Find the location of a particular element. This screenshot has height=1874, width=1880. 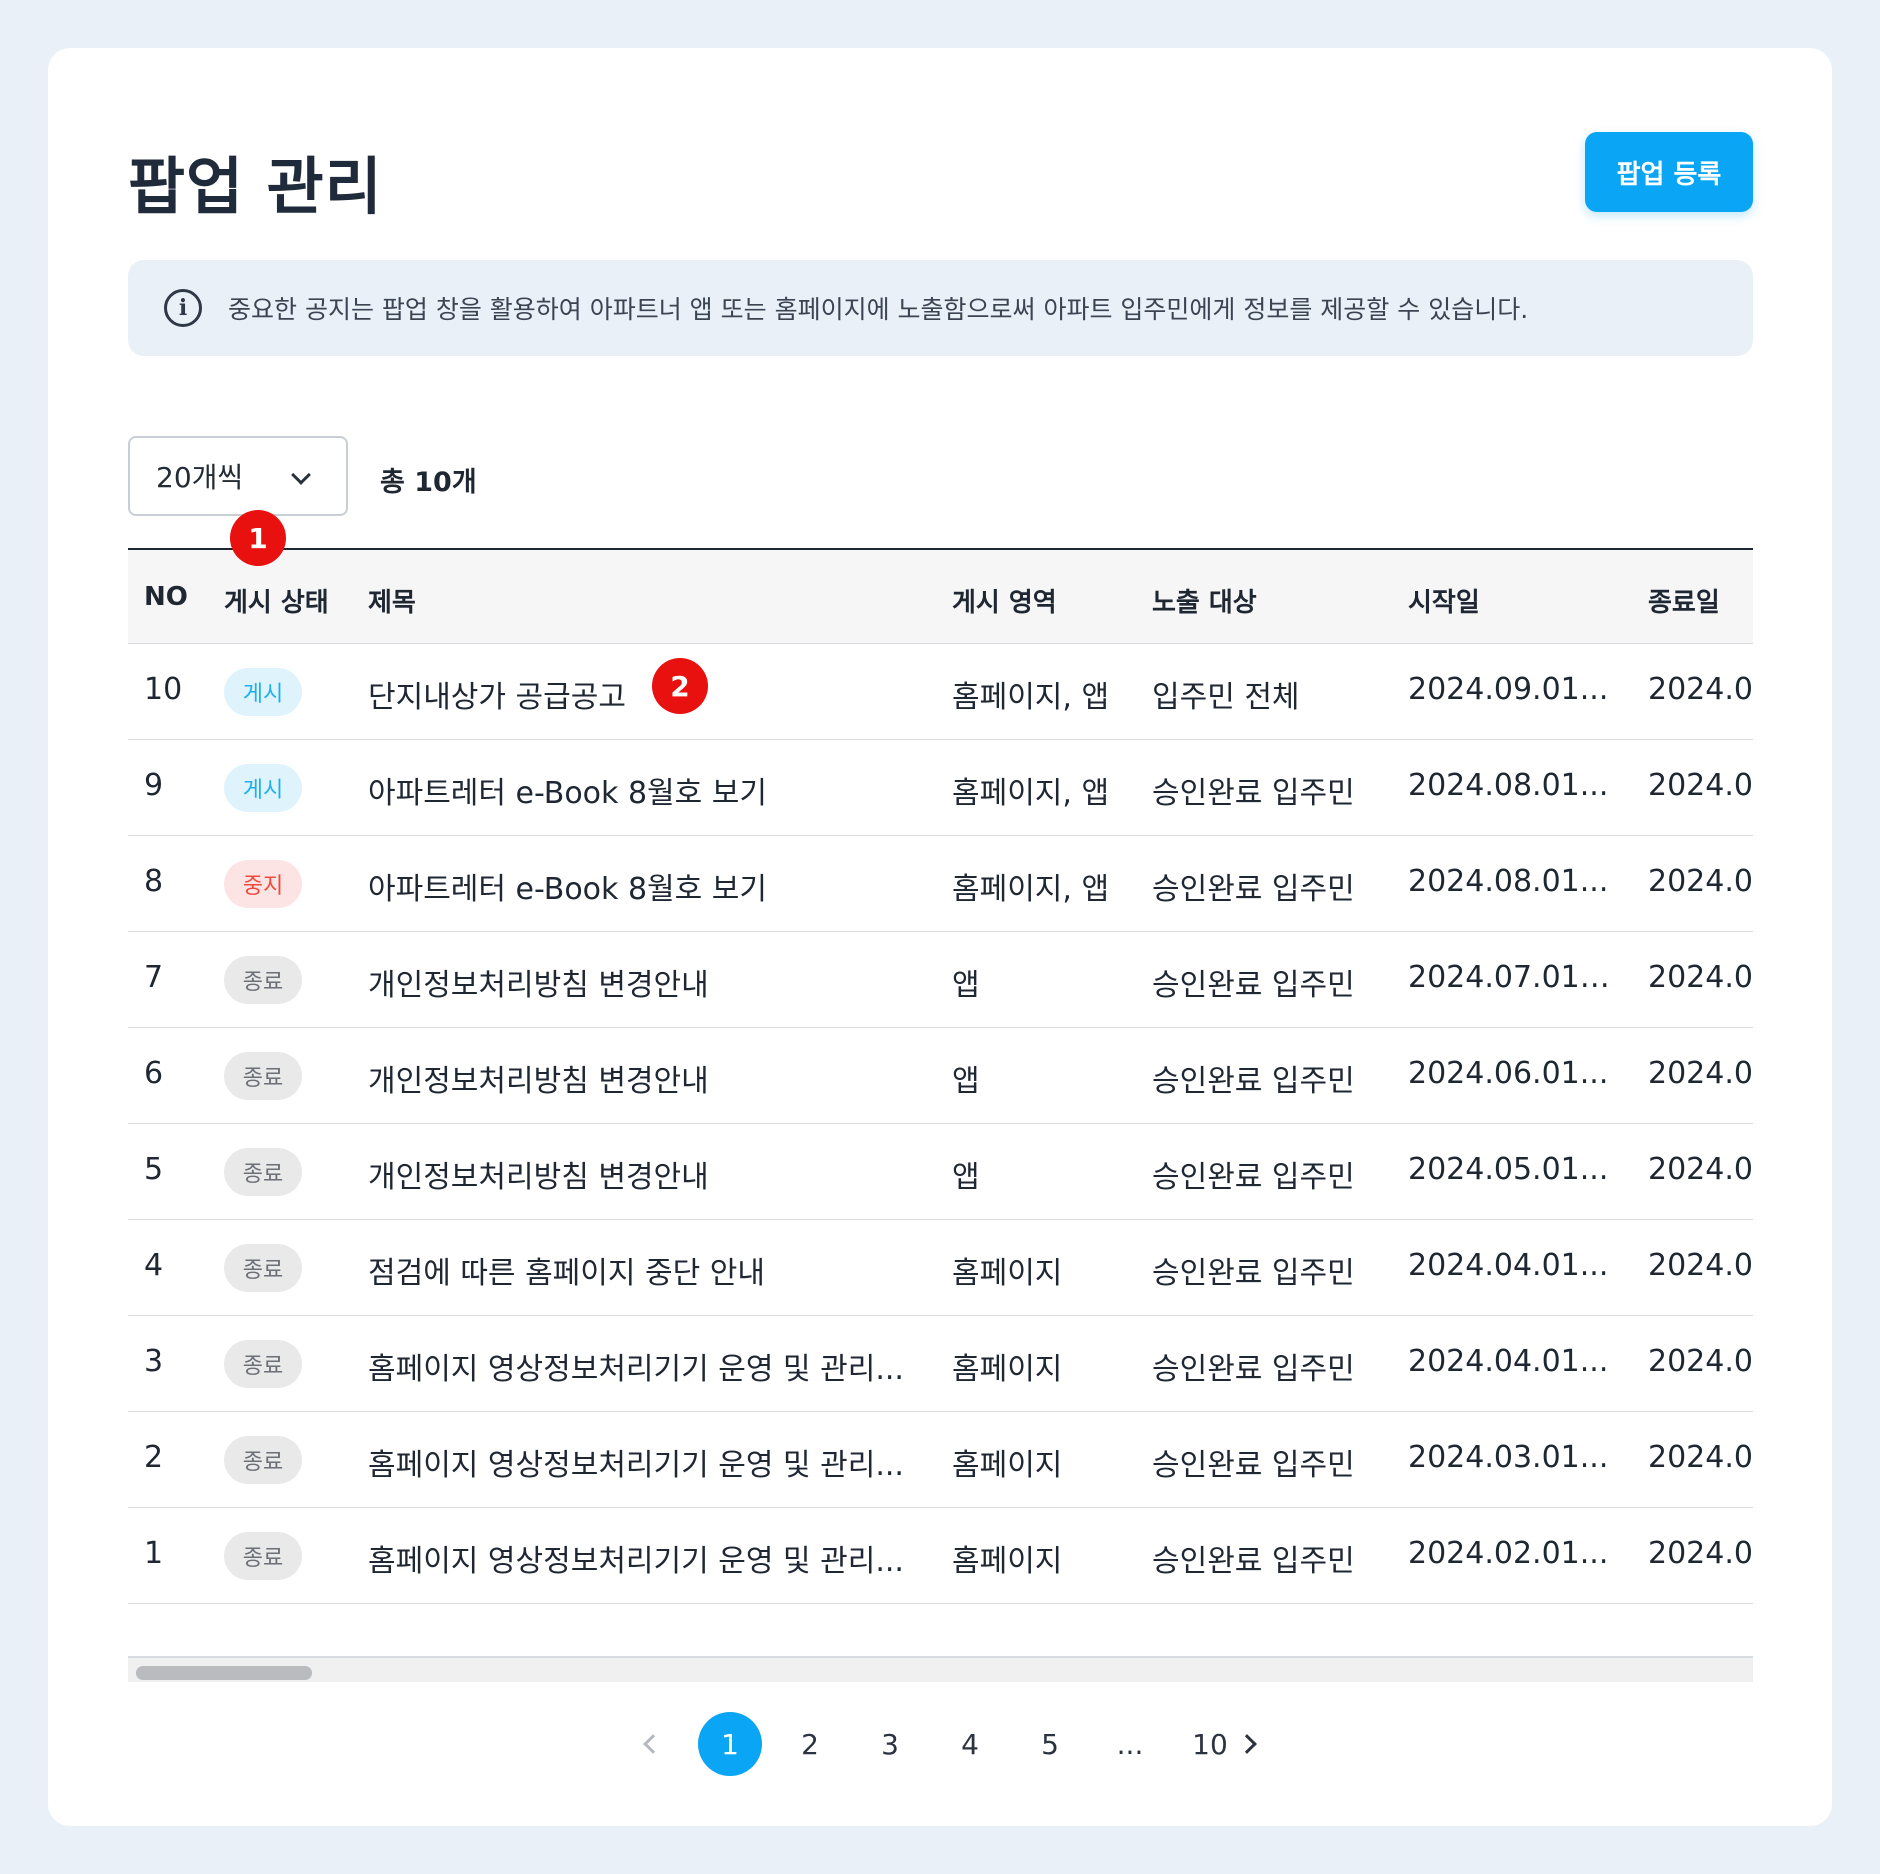

row-number: 5 is located at coordinates (154, 1169).